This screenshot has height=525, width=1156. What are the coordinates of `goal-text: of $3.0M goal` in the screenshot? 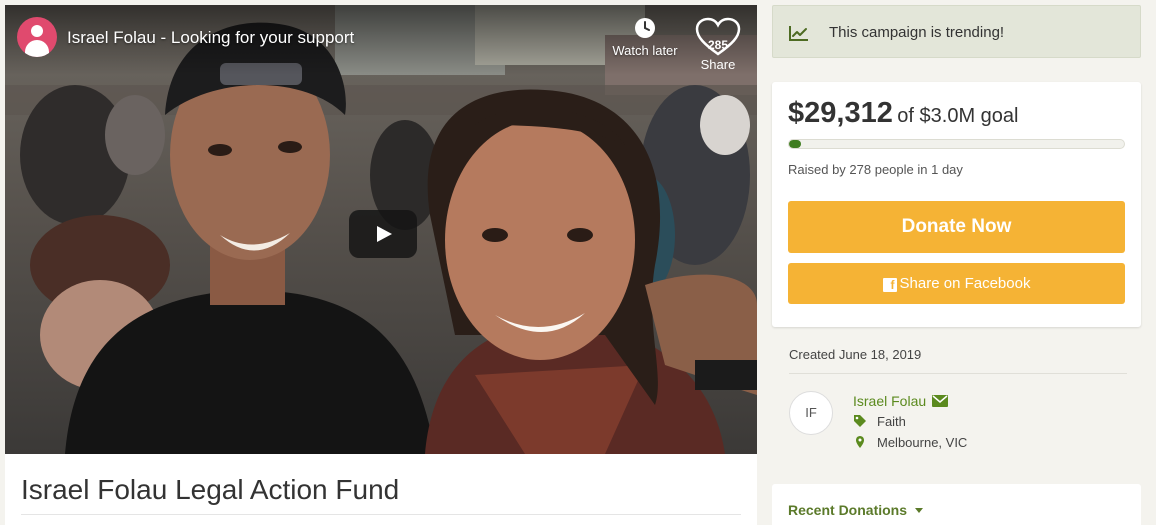 It's located at (958, 116).